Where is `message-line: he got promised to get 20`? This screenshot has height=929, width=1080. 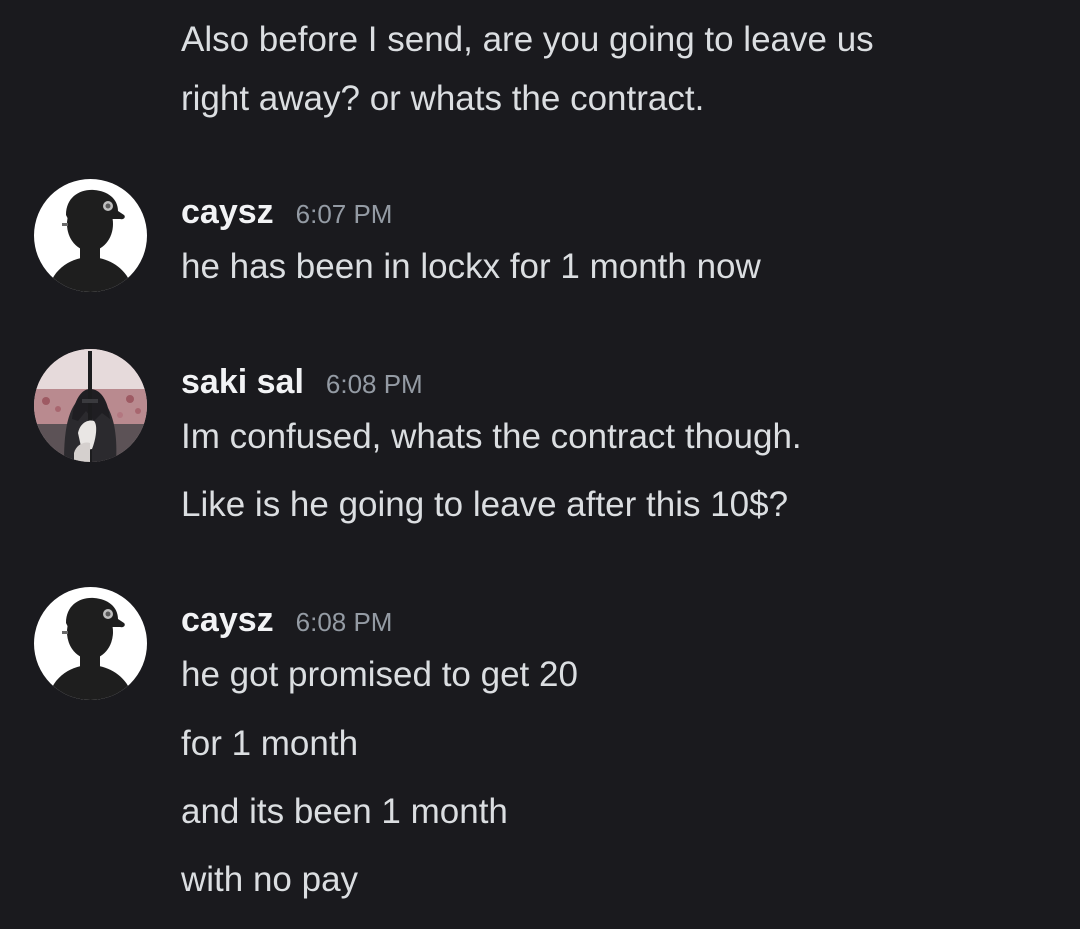 message-line: he got promised to get 20 is located at coordinates (379, 674).